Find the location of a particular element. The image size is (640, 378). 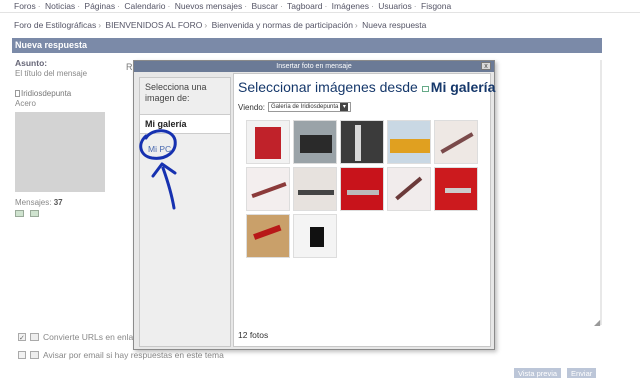

avatar is located at coordinates (60, 152).